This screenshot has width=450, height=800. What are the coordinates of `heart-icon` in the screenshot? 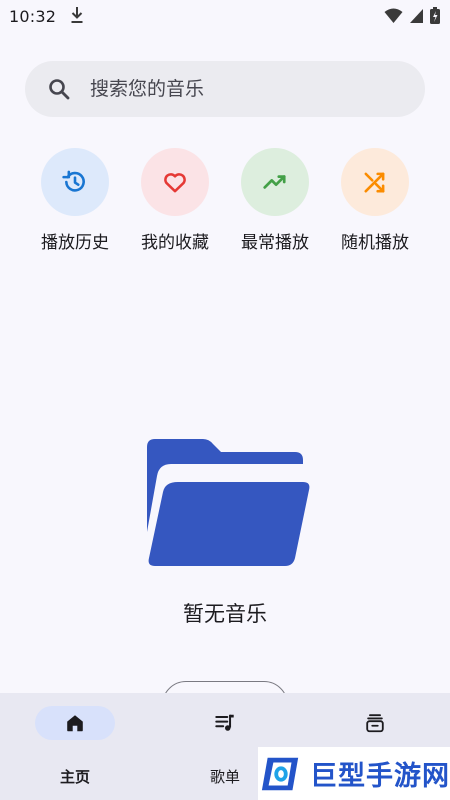 It's located at (175, 183).